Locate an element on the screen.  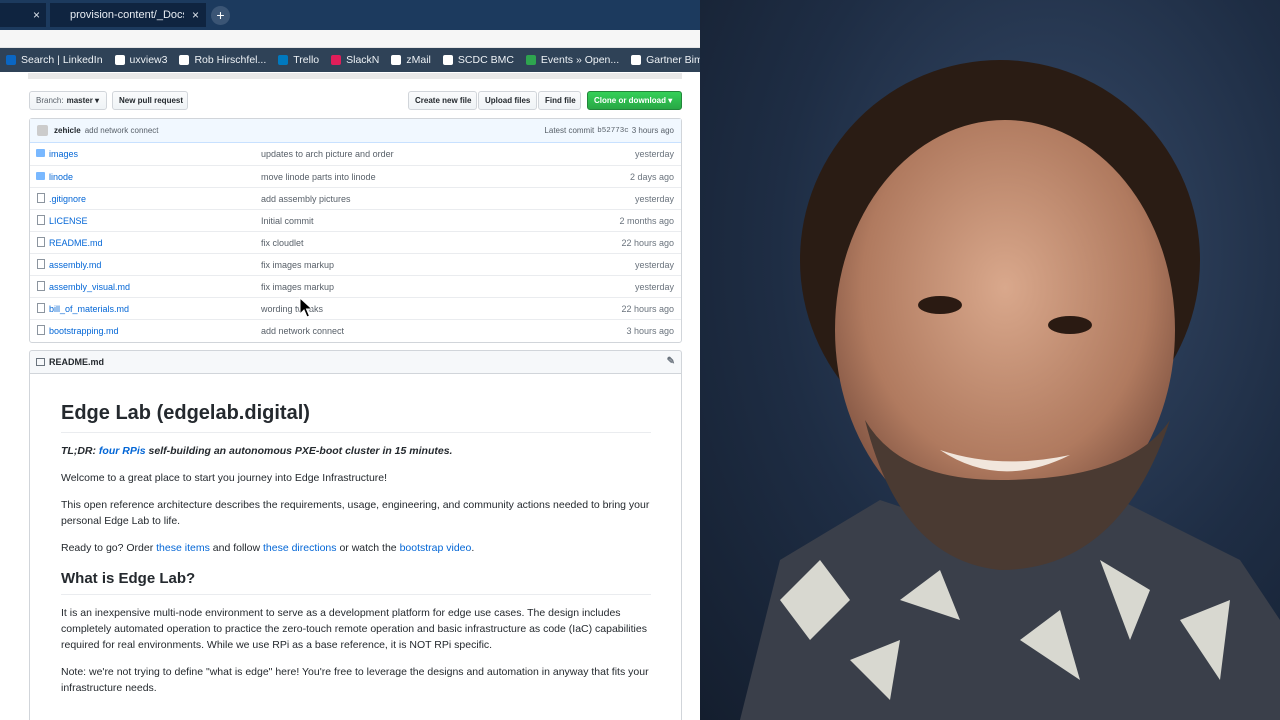
file-commit-message: Initial commit is located at coordinates (287, 221).